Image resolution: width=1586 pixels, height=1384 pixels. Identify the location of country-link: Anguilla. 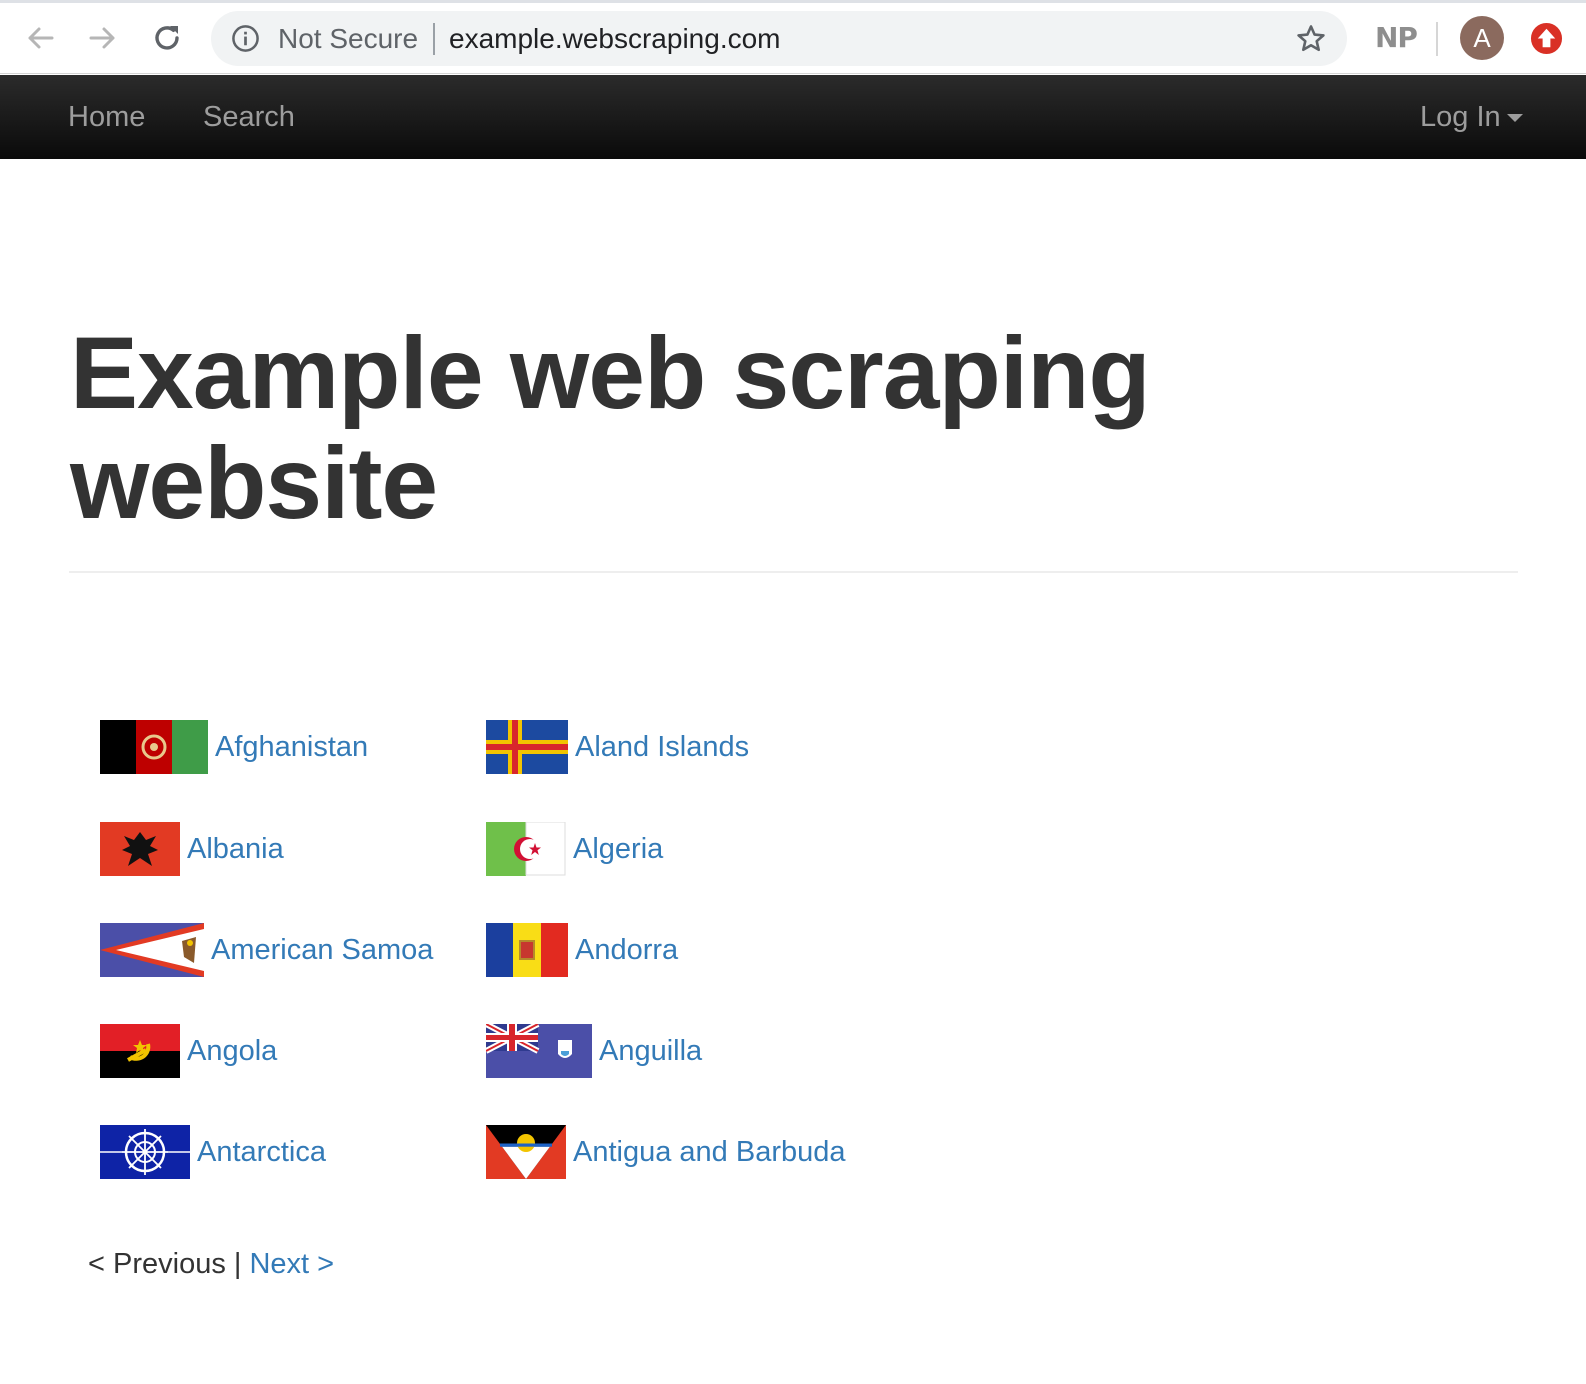
(650, 1051).